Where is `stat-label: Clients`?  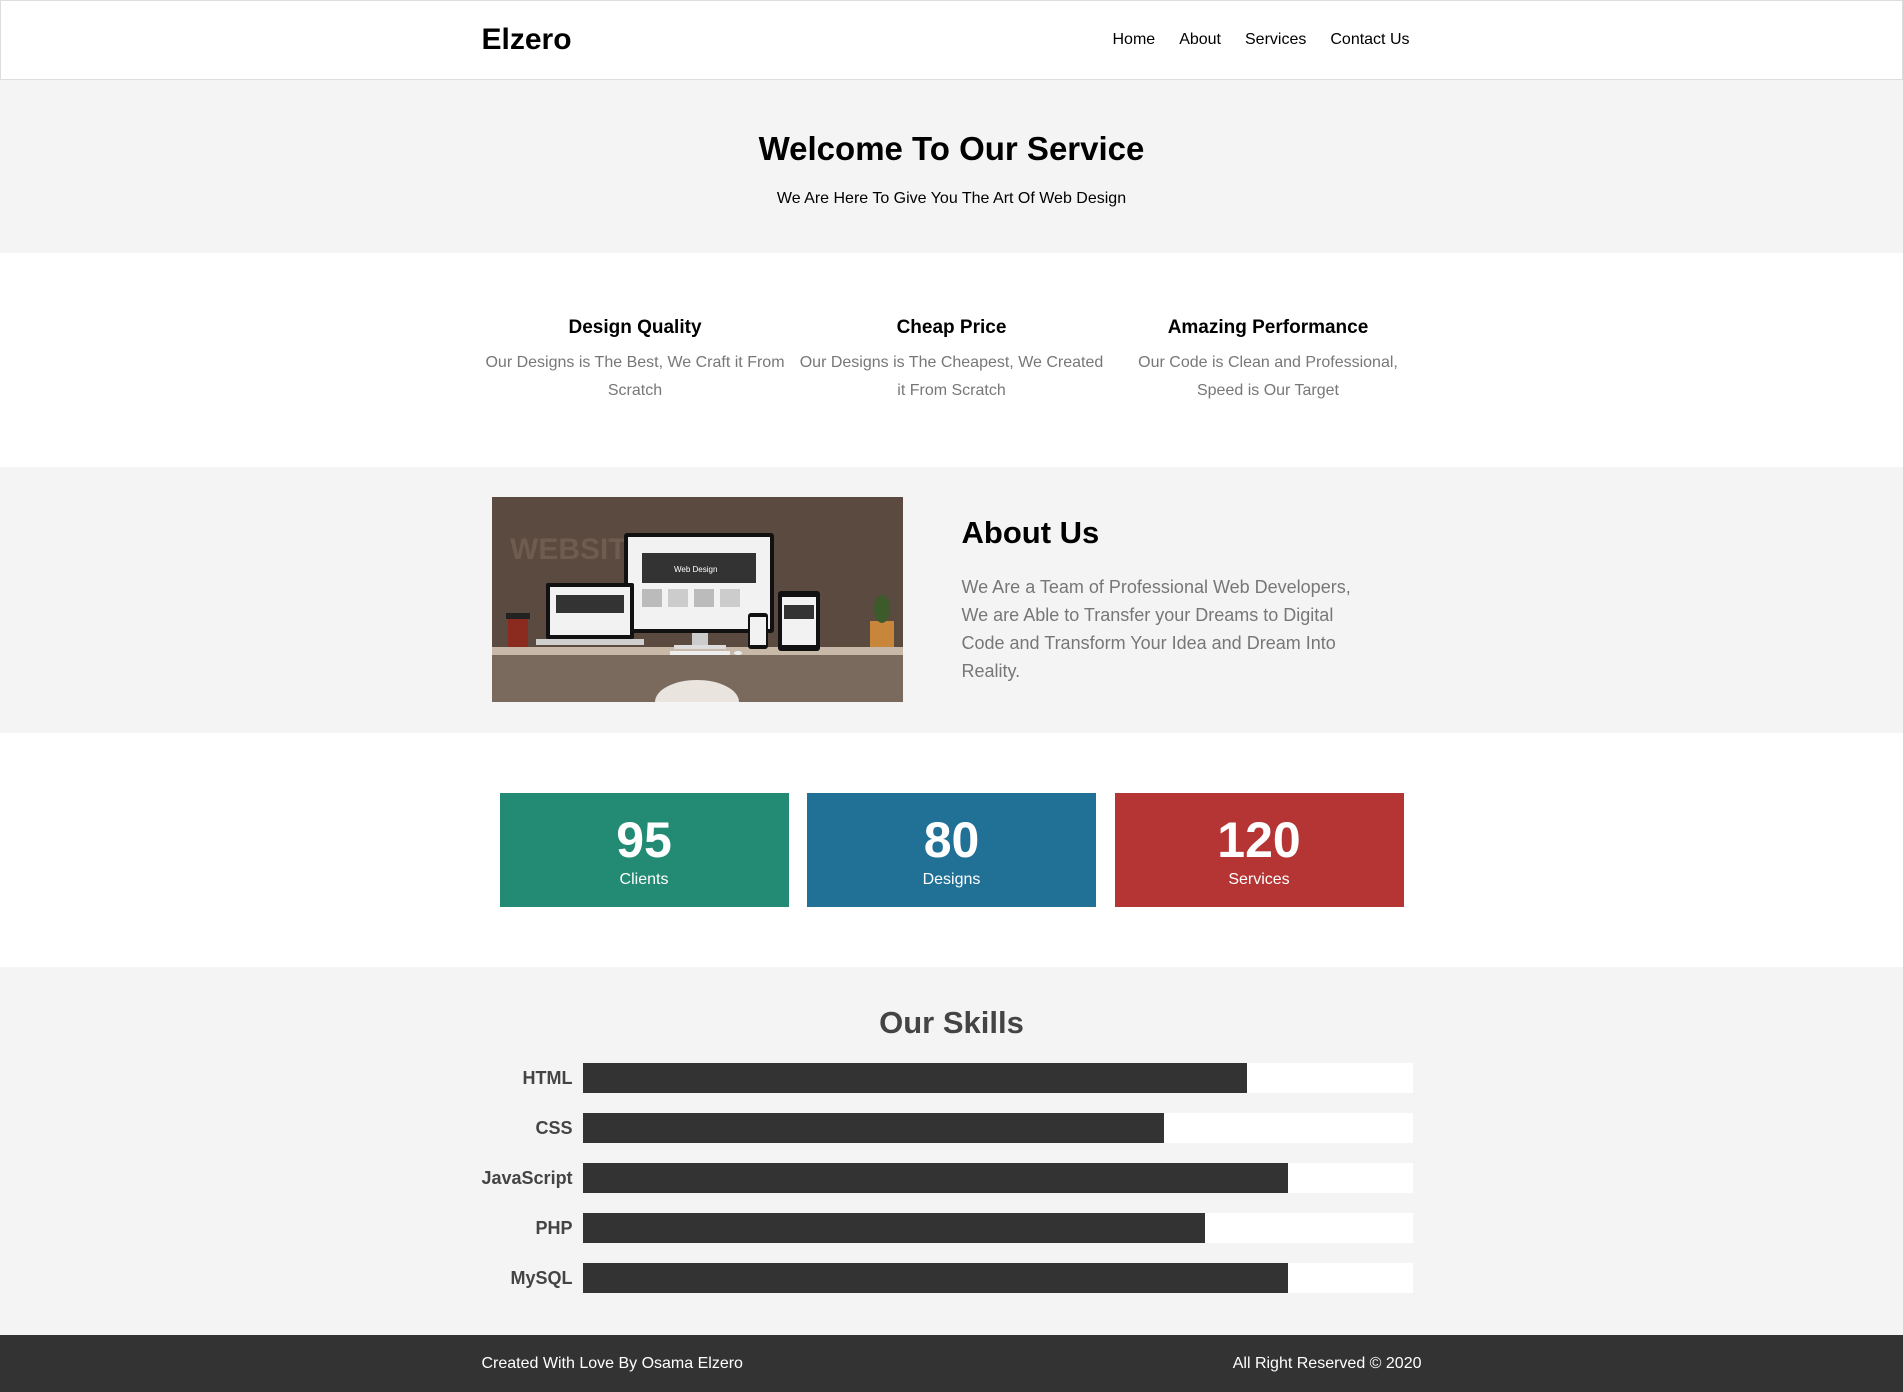
stat-label: Clients is located at coordinates (644, 879).